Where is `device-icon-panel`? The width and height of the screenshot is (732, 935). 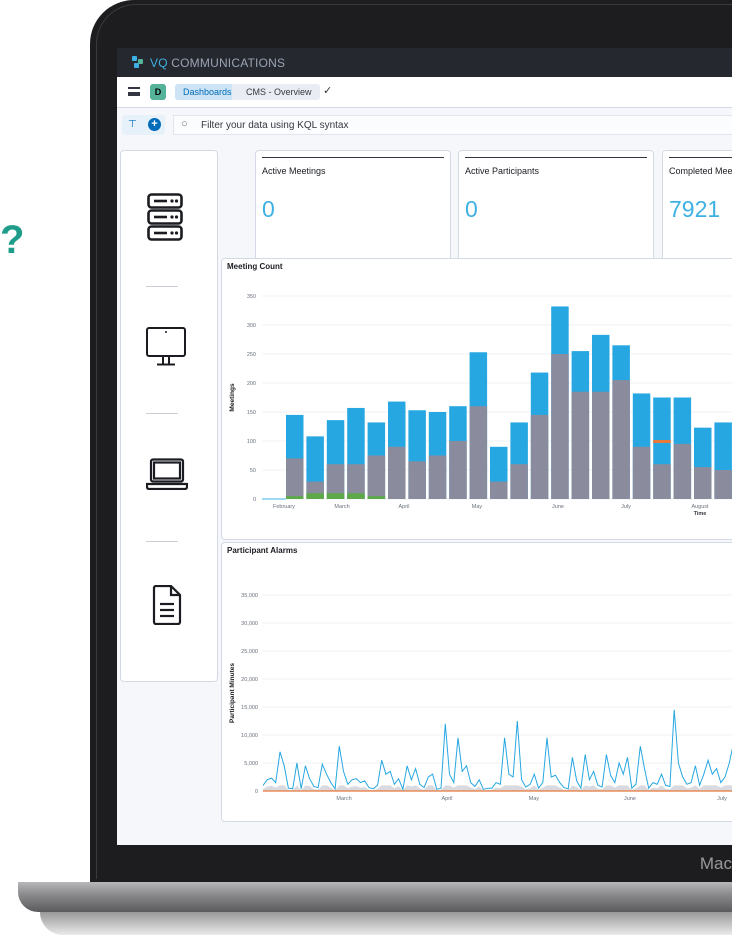
device-icon-panel is located at coordinates (169, 416).